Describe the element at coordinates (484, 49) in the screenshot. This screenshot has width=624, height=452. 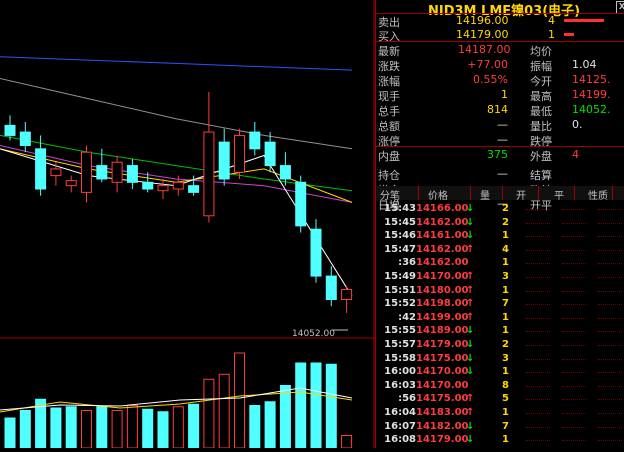
I see `quote-value: 14187.00` at that location.